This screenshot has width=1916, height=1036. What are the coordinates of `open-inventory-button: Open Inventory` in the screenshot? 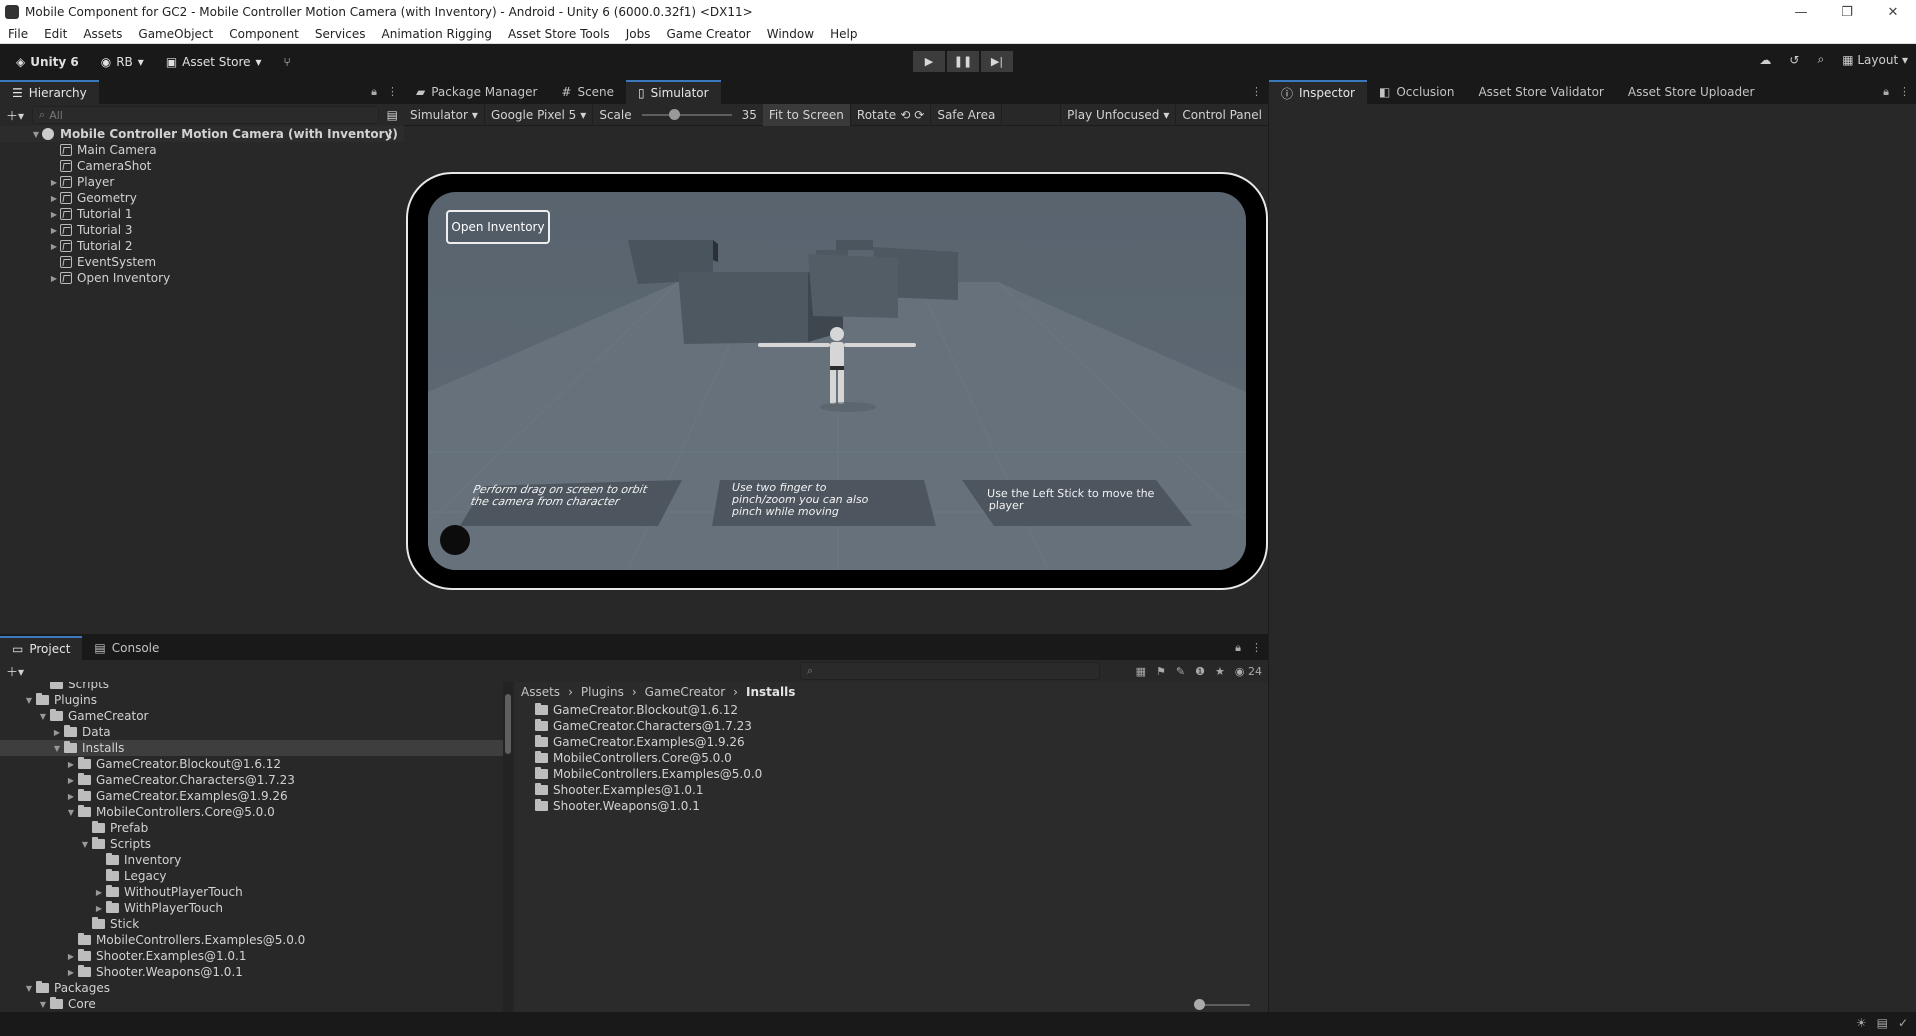 It's located at (498, 227).